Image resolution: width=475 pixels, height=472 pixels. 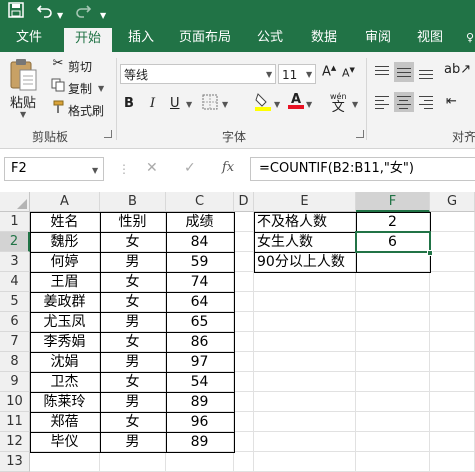 What do you see at coordinates (452, 322) in the screenshot?
I see `cell-g6` at bounding box center [452, 322].